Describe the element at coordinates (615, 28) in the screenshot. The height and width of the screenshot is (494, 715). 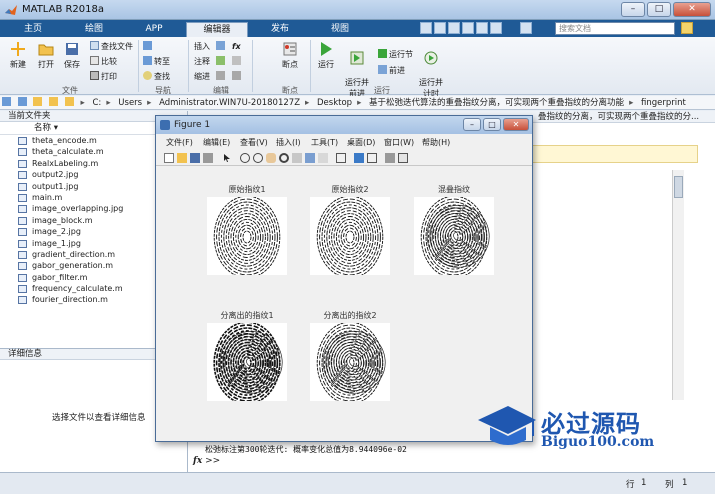
I see `search-docs-input: 搜索文档` at that location.